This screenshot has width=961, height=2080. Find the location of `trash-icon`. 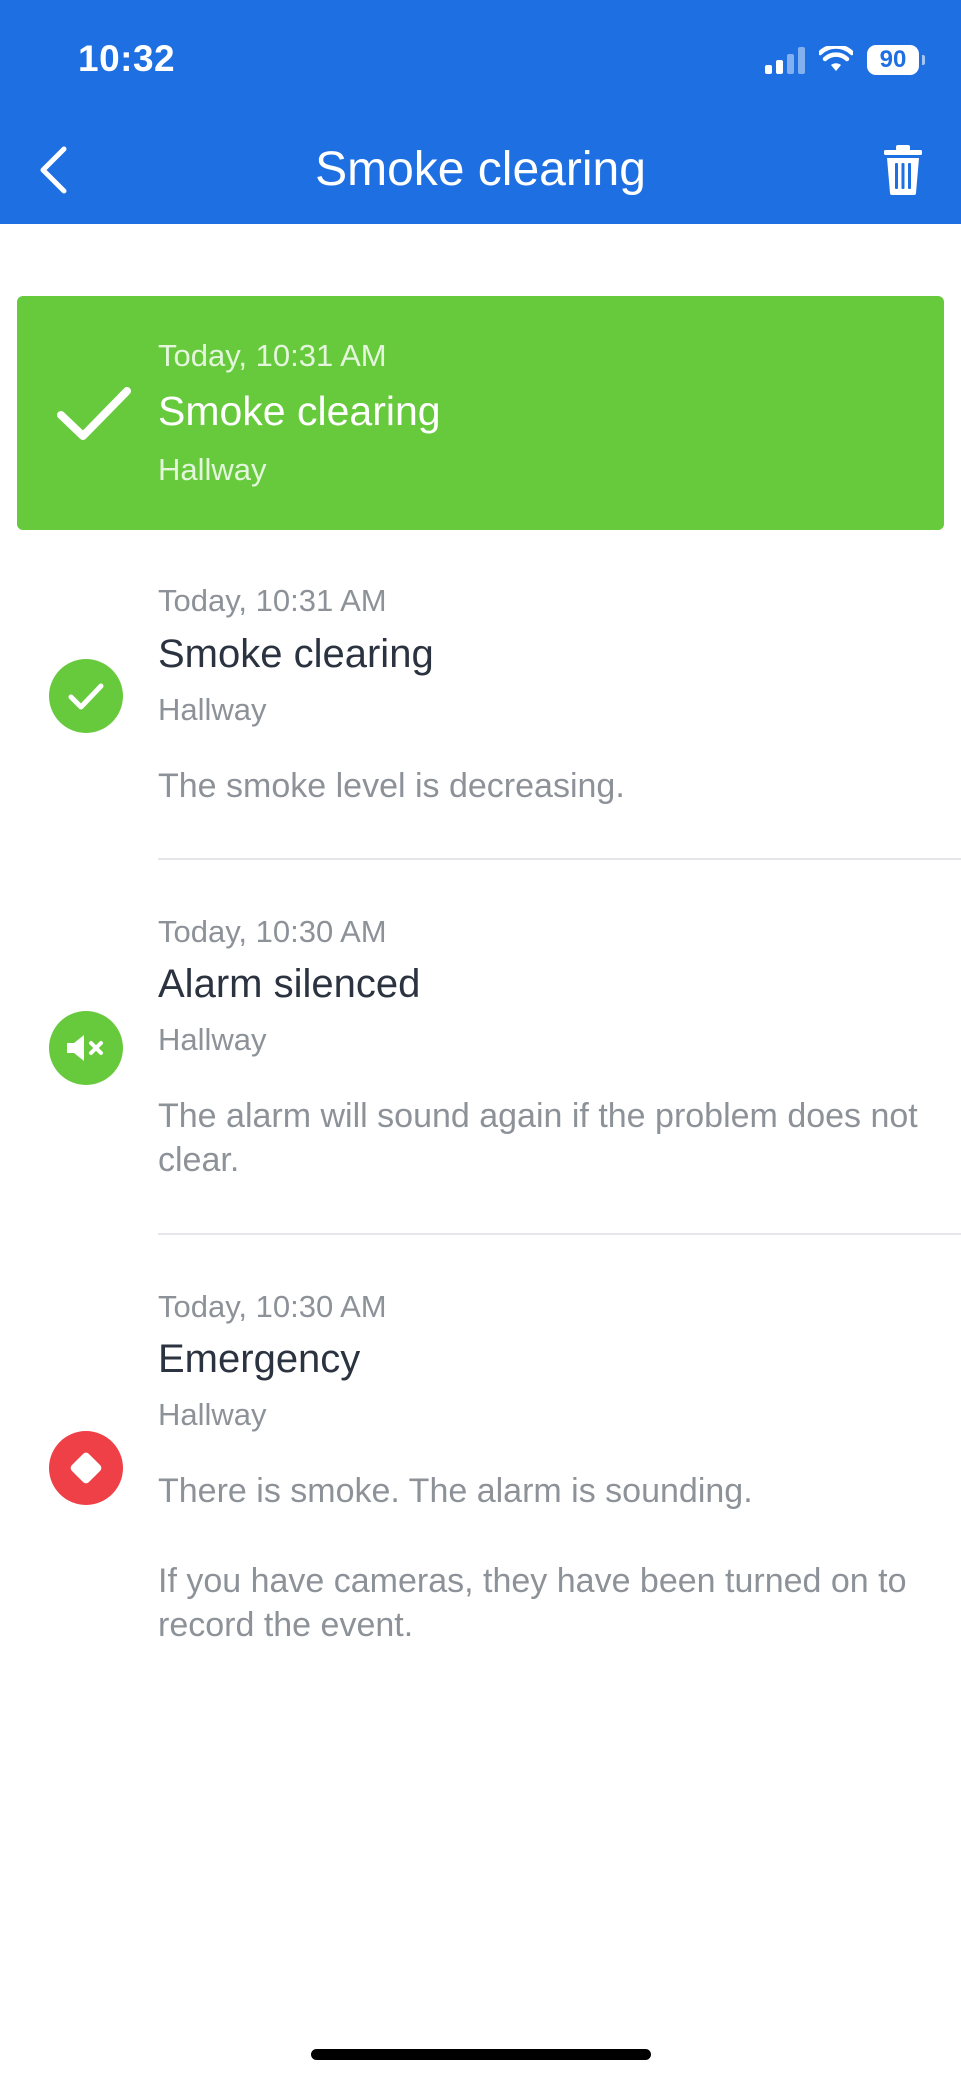

trash-icon is located at coordinates (903, 170).